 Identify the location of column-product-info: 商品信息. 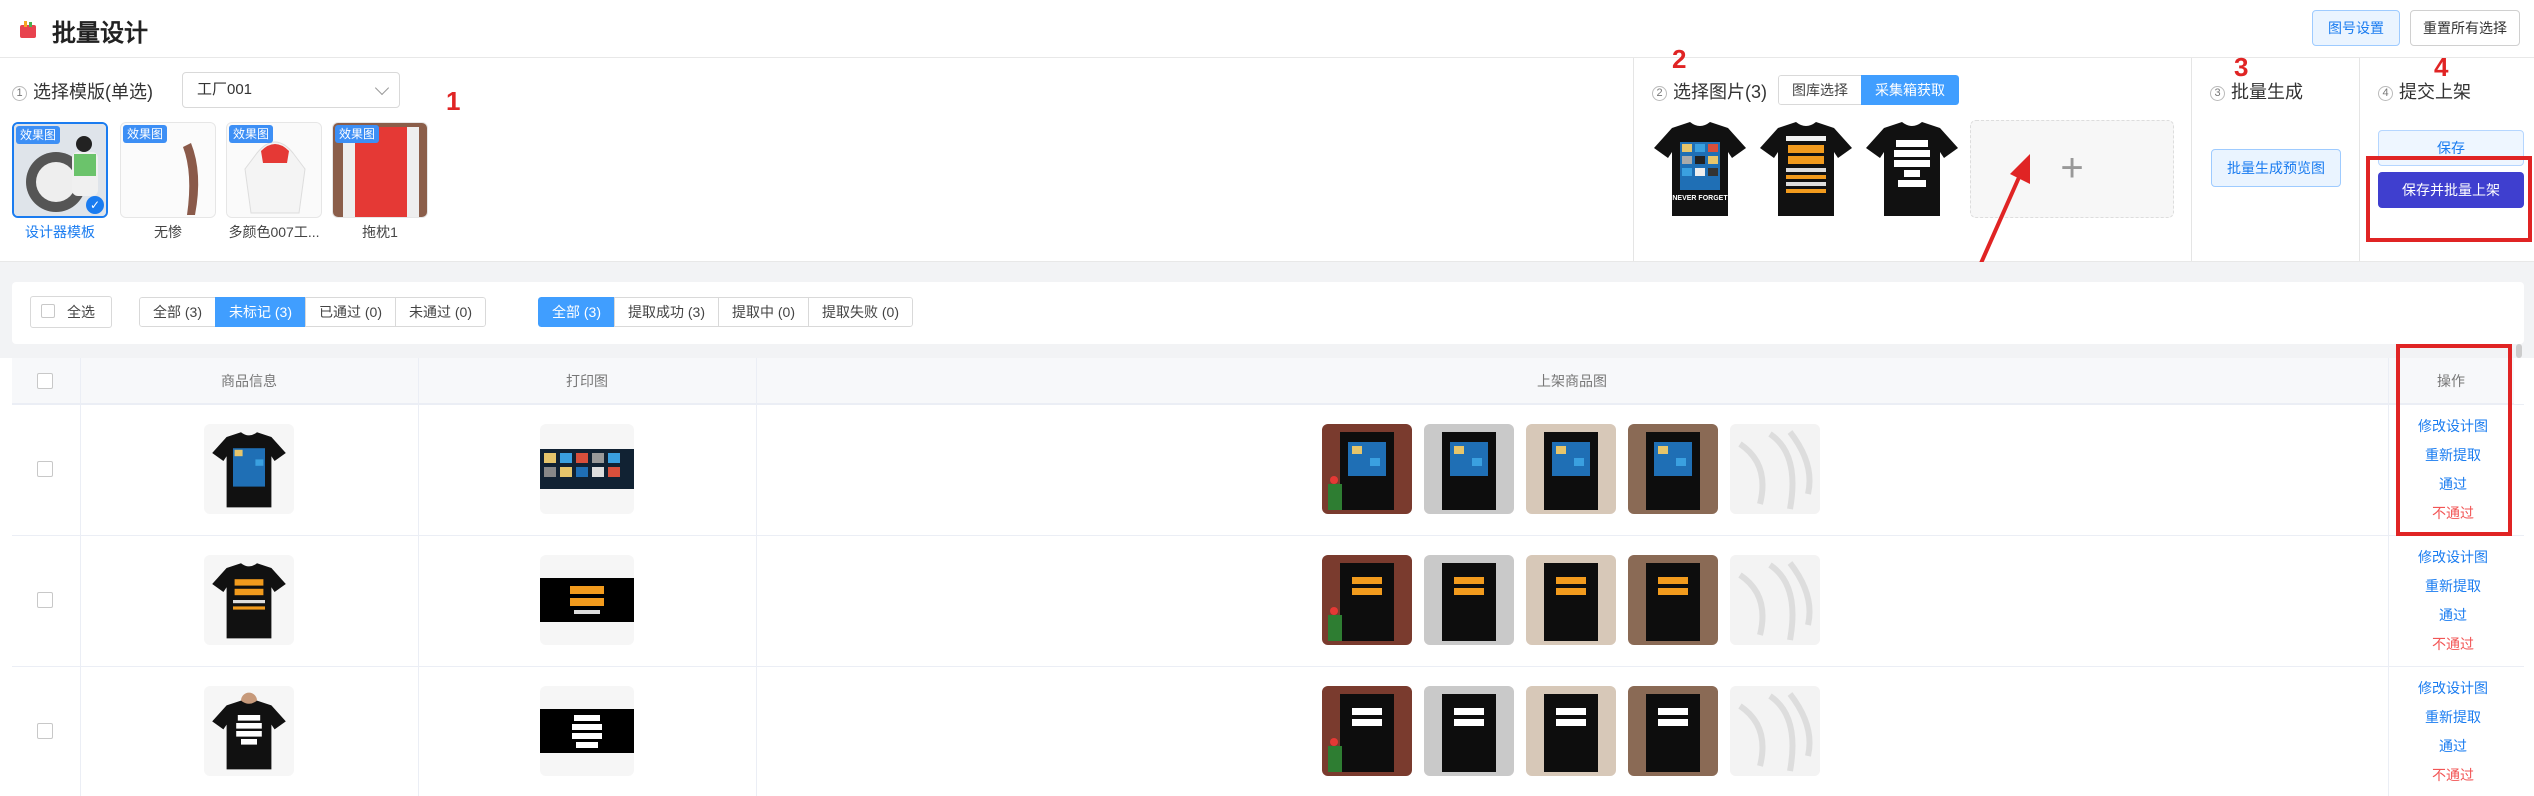
(249, 381).